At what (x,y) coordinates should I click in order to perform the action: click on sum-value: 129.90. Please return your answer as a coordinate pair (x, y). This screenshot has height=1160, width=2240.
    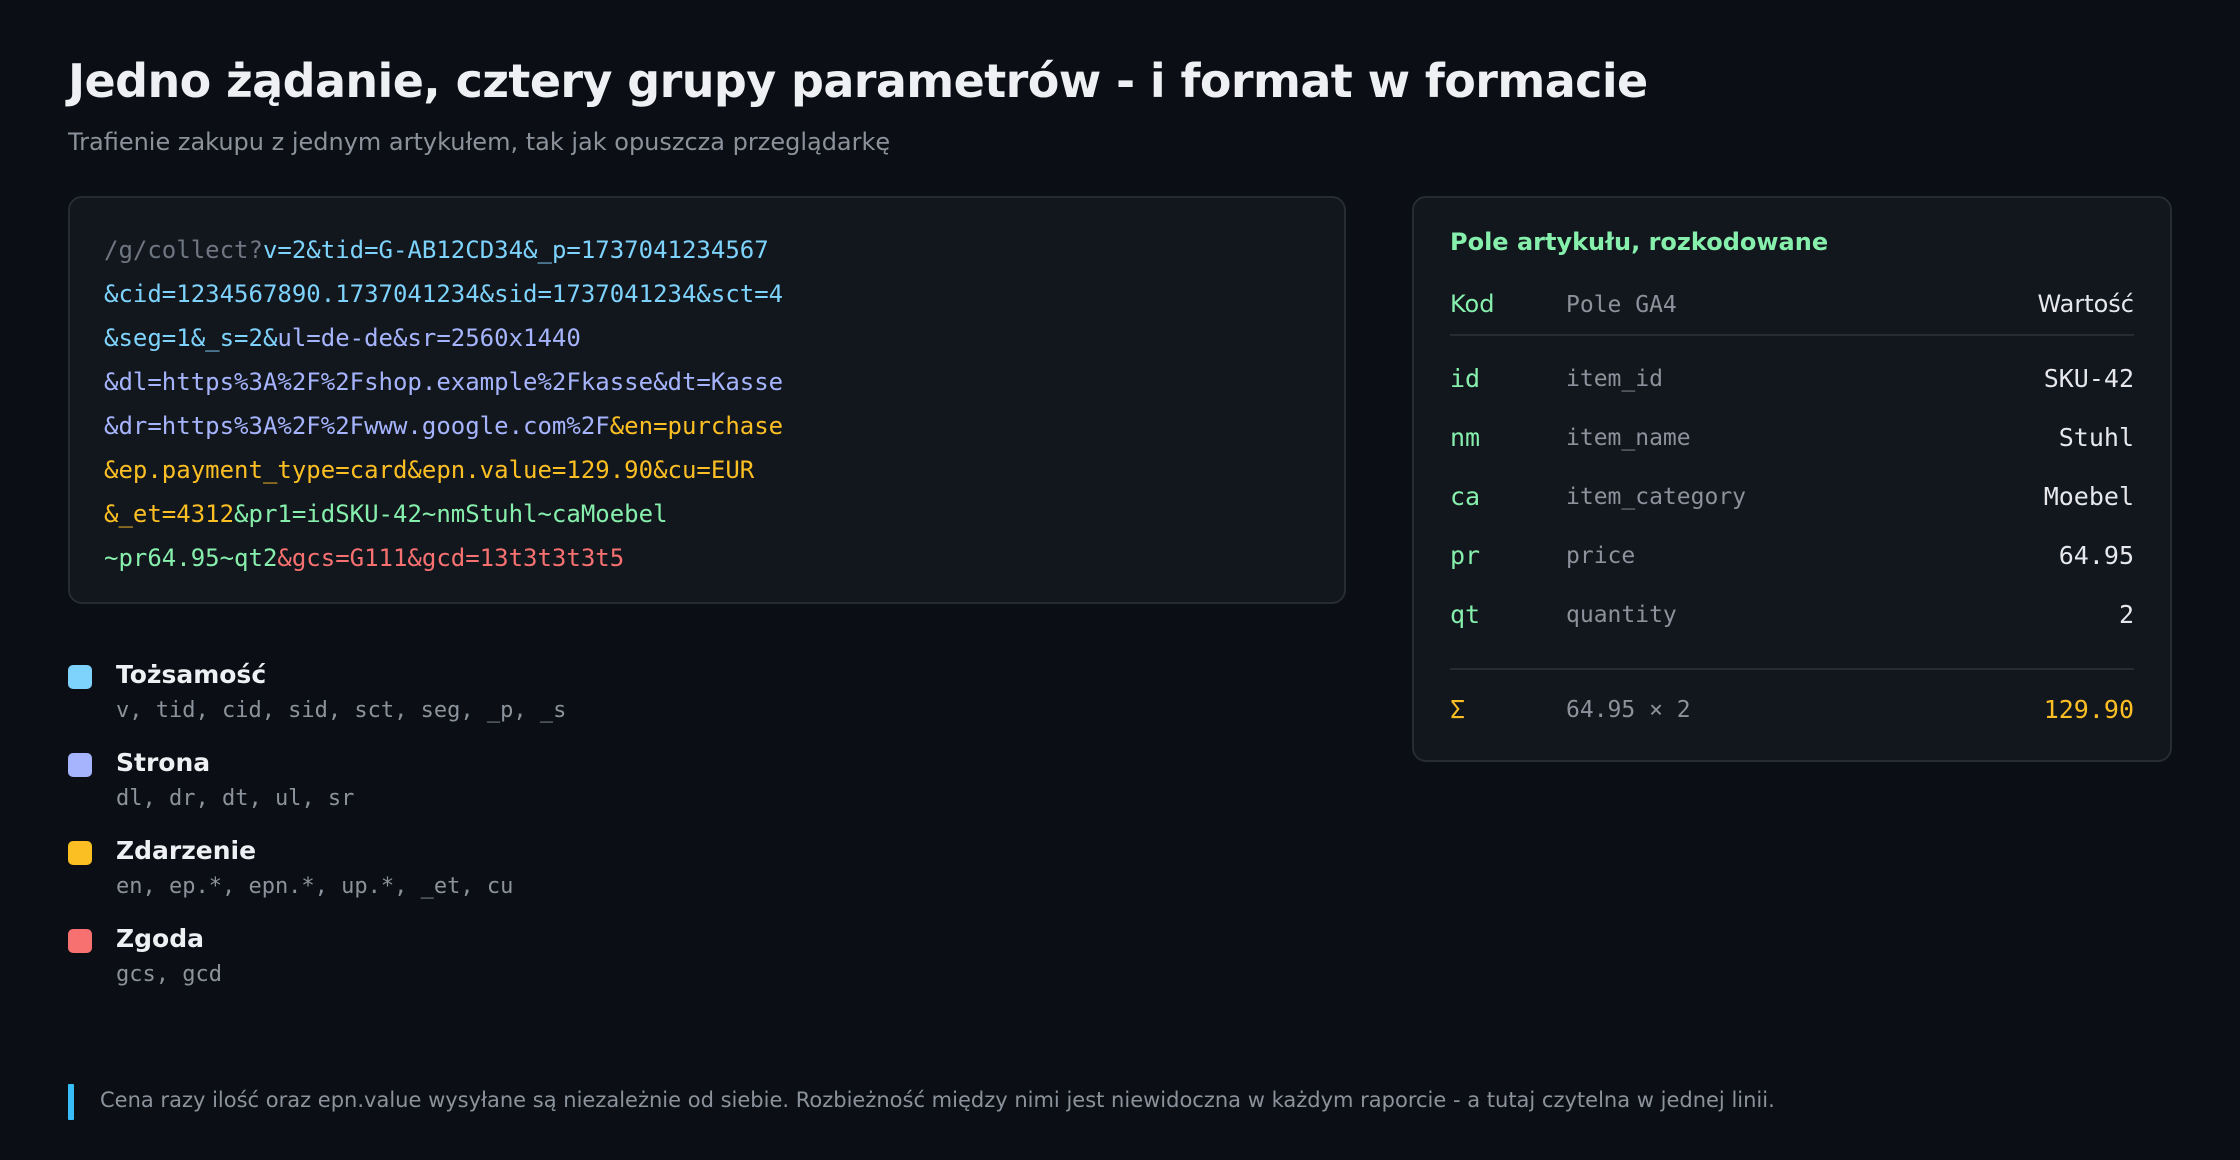
    Looking at the image, I should click on (2088, 709).